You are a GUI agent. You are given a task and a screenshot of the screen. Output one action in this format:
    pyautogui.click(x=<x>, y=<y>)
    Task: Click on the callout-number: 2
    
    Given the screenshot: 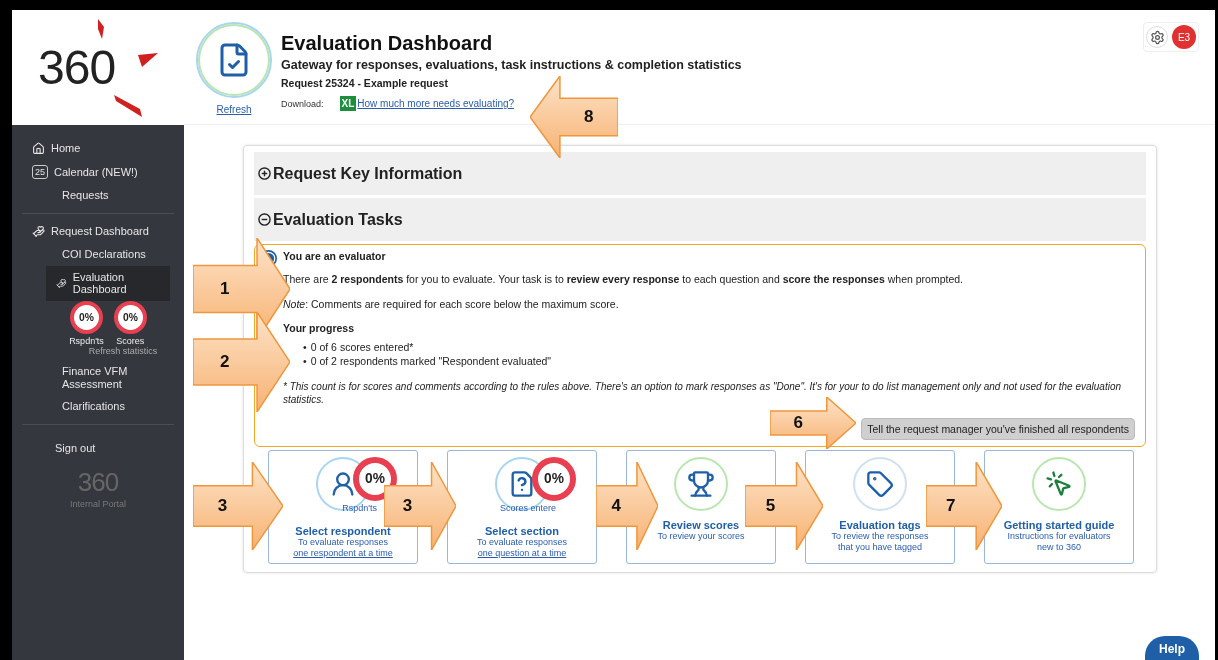 What is the action you would take?
    pyautogui.click(x=225, y=362)
    